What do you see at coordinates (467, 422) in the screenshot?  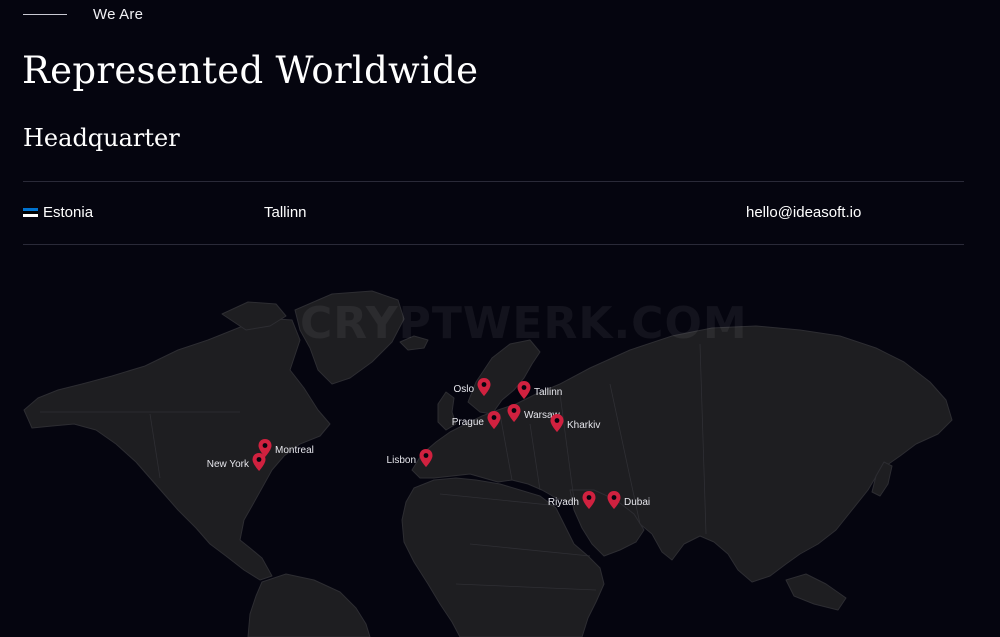 I see `city-label-prague: Prague` at bounding box center [467, 422].